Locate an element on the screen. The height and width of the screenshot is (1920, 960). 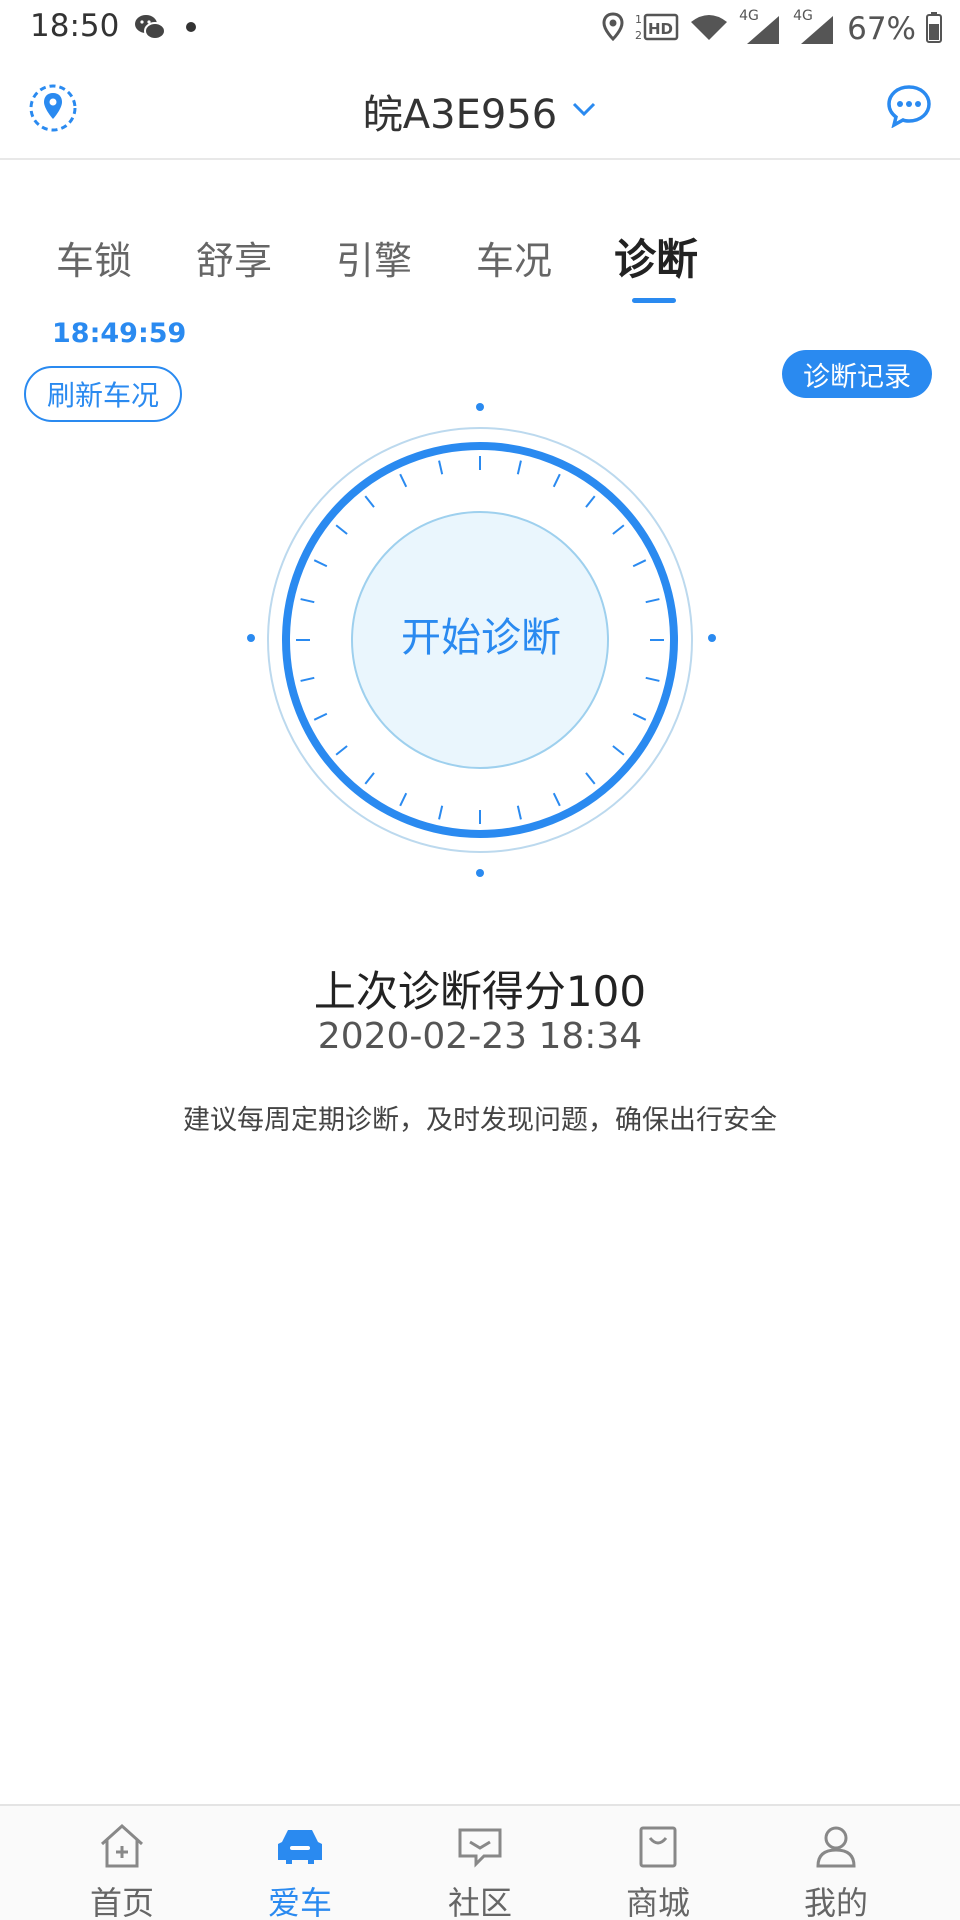
dial-dot-bottom is located at coordinates (480, 873).